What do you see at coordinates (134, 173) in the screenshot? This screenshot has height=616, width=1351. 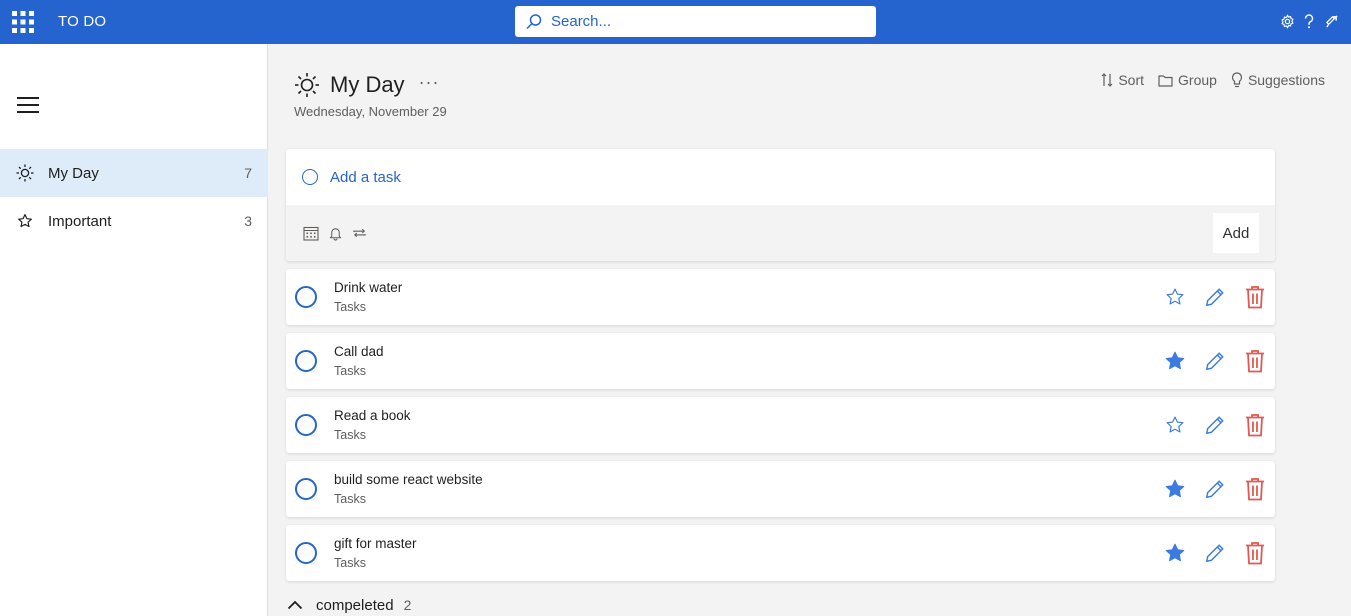 I see `sidebar-item-my-day: My Day 7` at bounding box center [134, 173].